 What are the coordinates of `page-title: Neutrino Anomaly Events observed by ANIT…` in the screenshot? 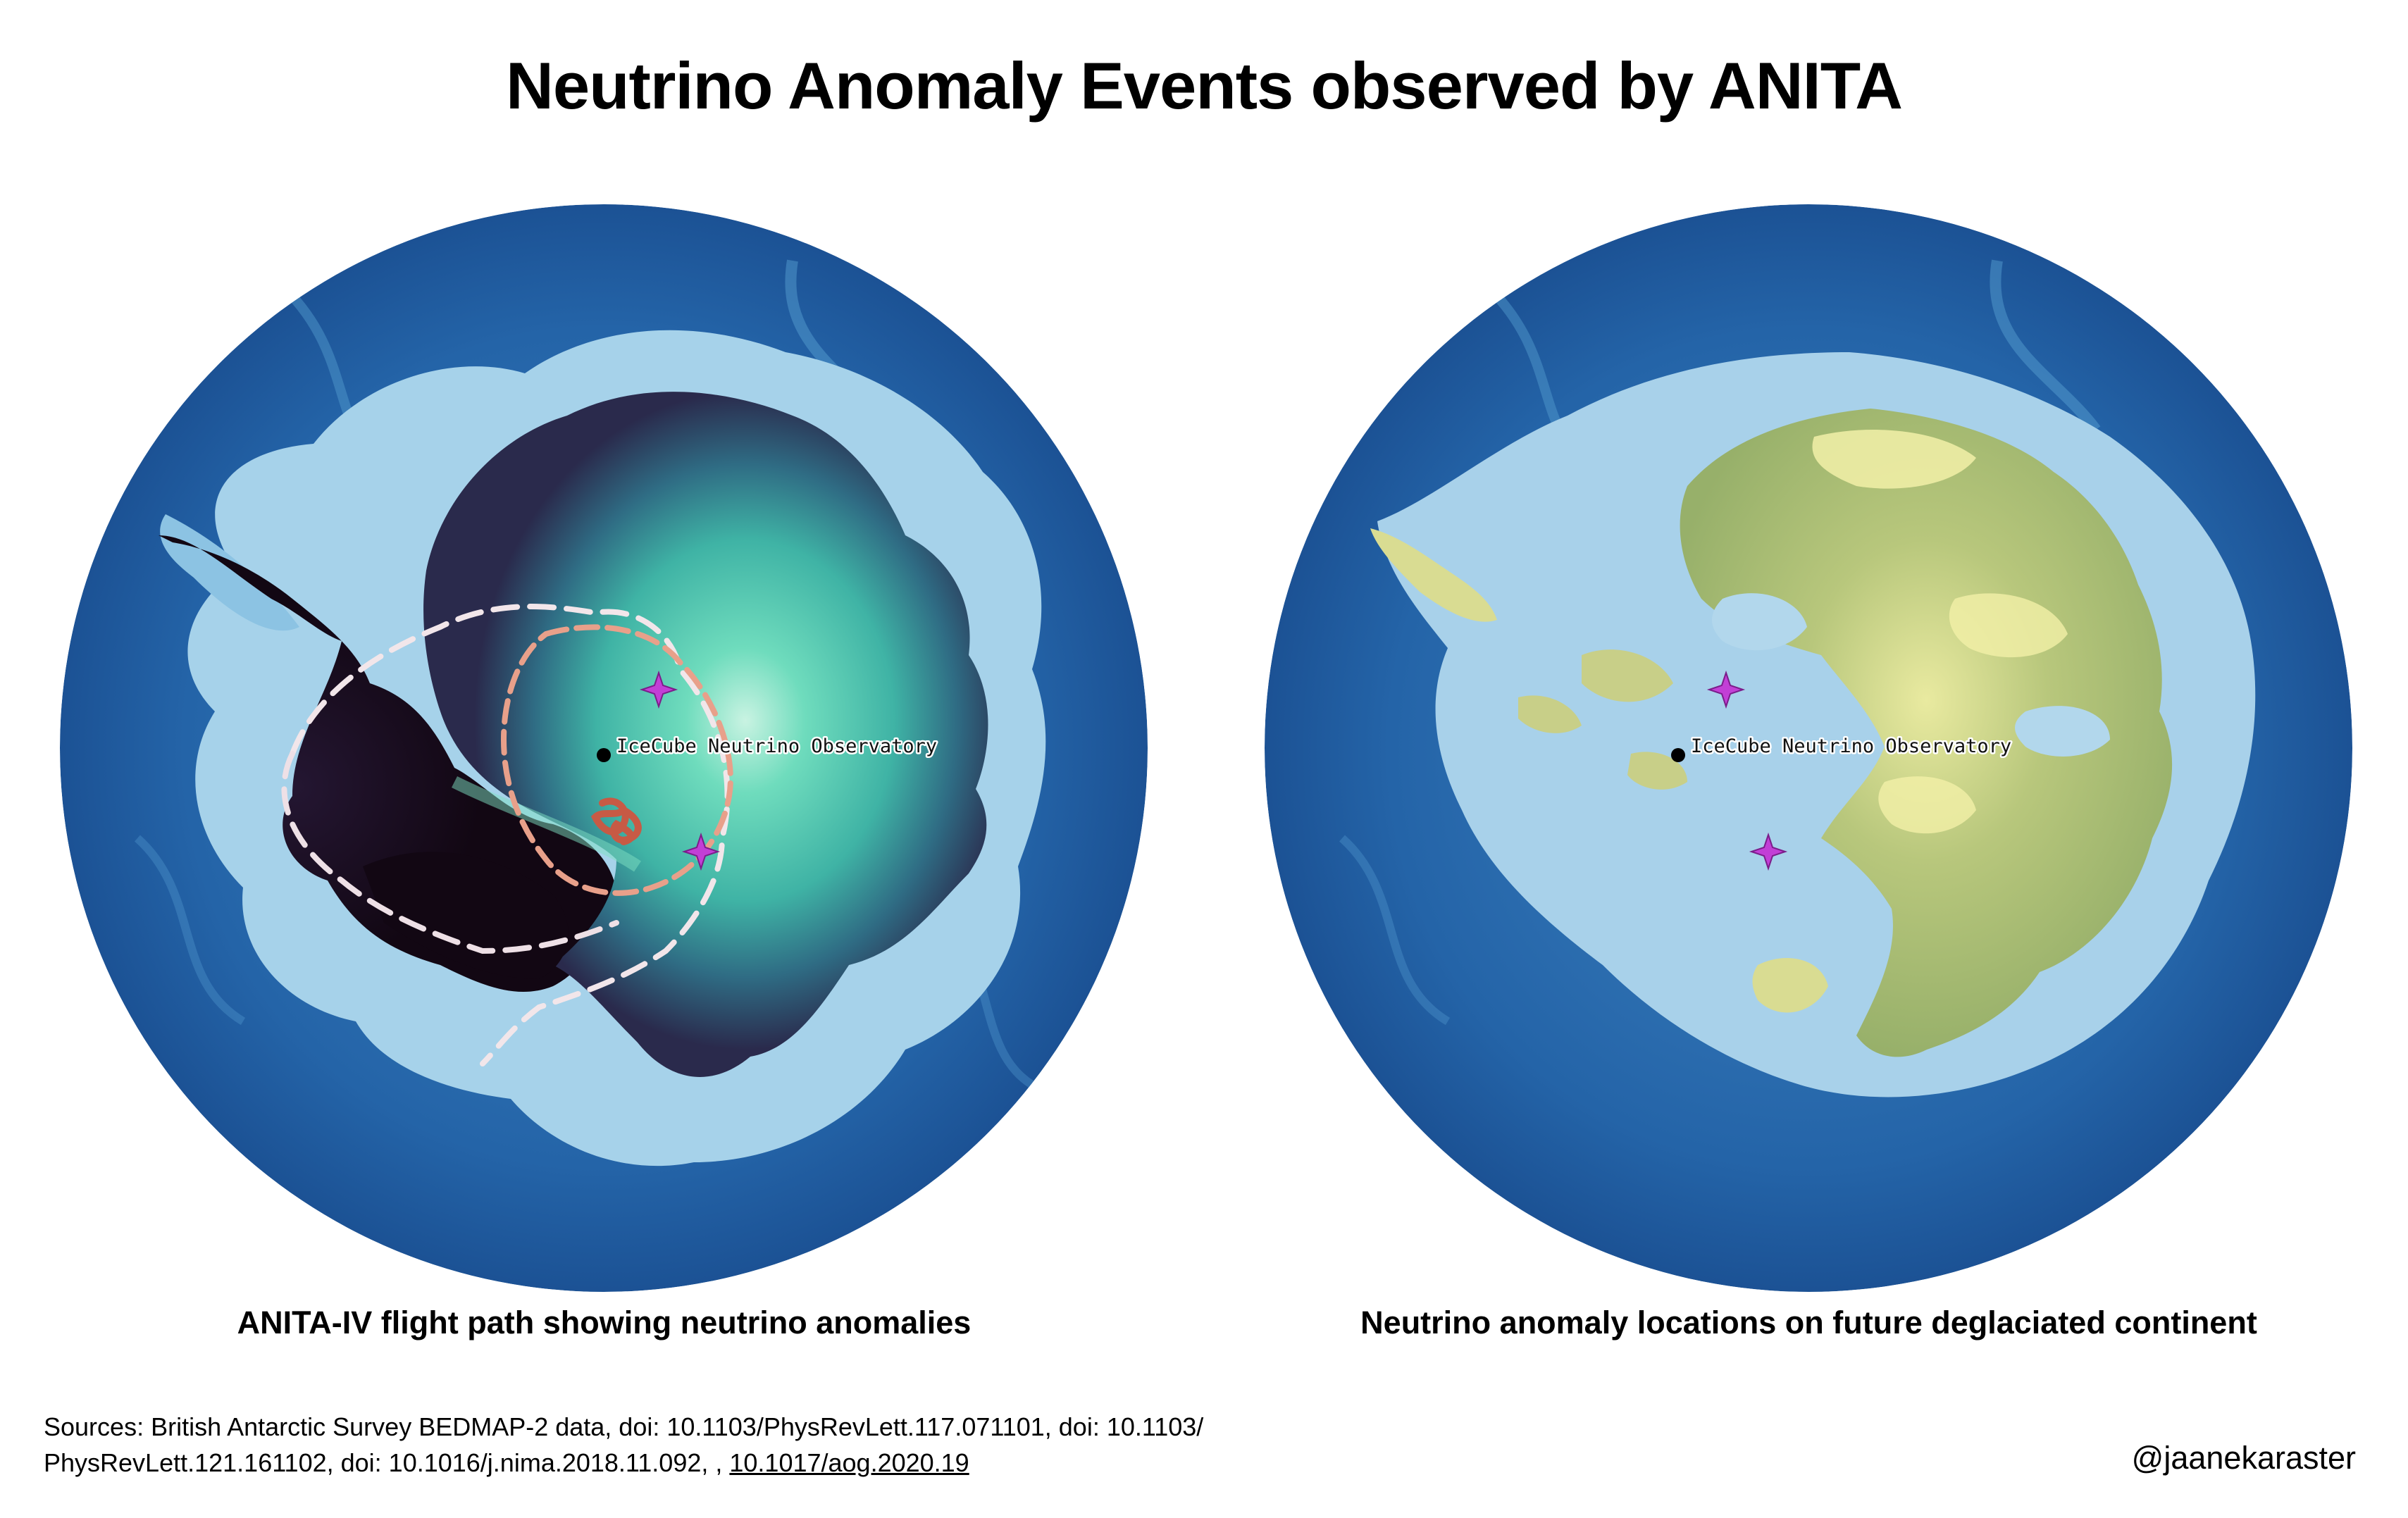 It's located at (1204, 86).